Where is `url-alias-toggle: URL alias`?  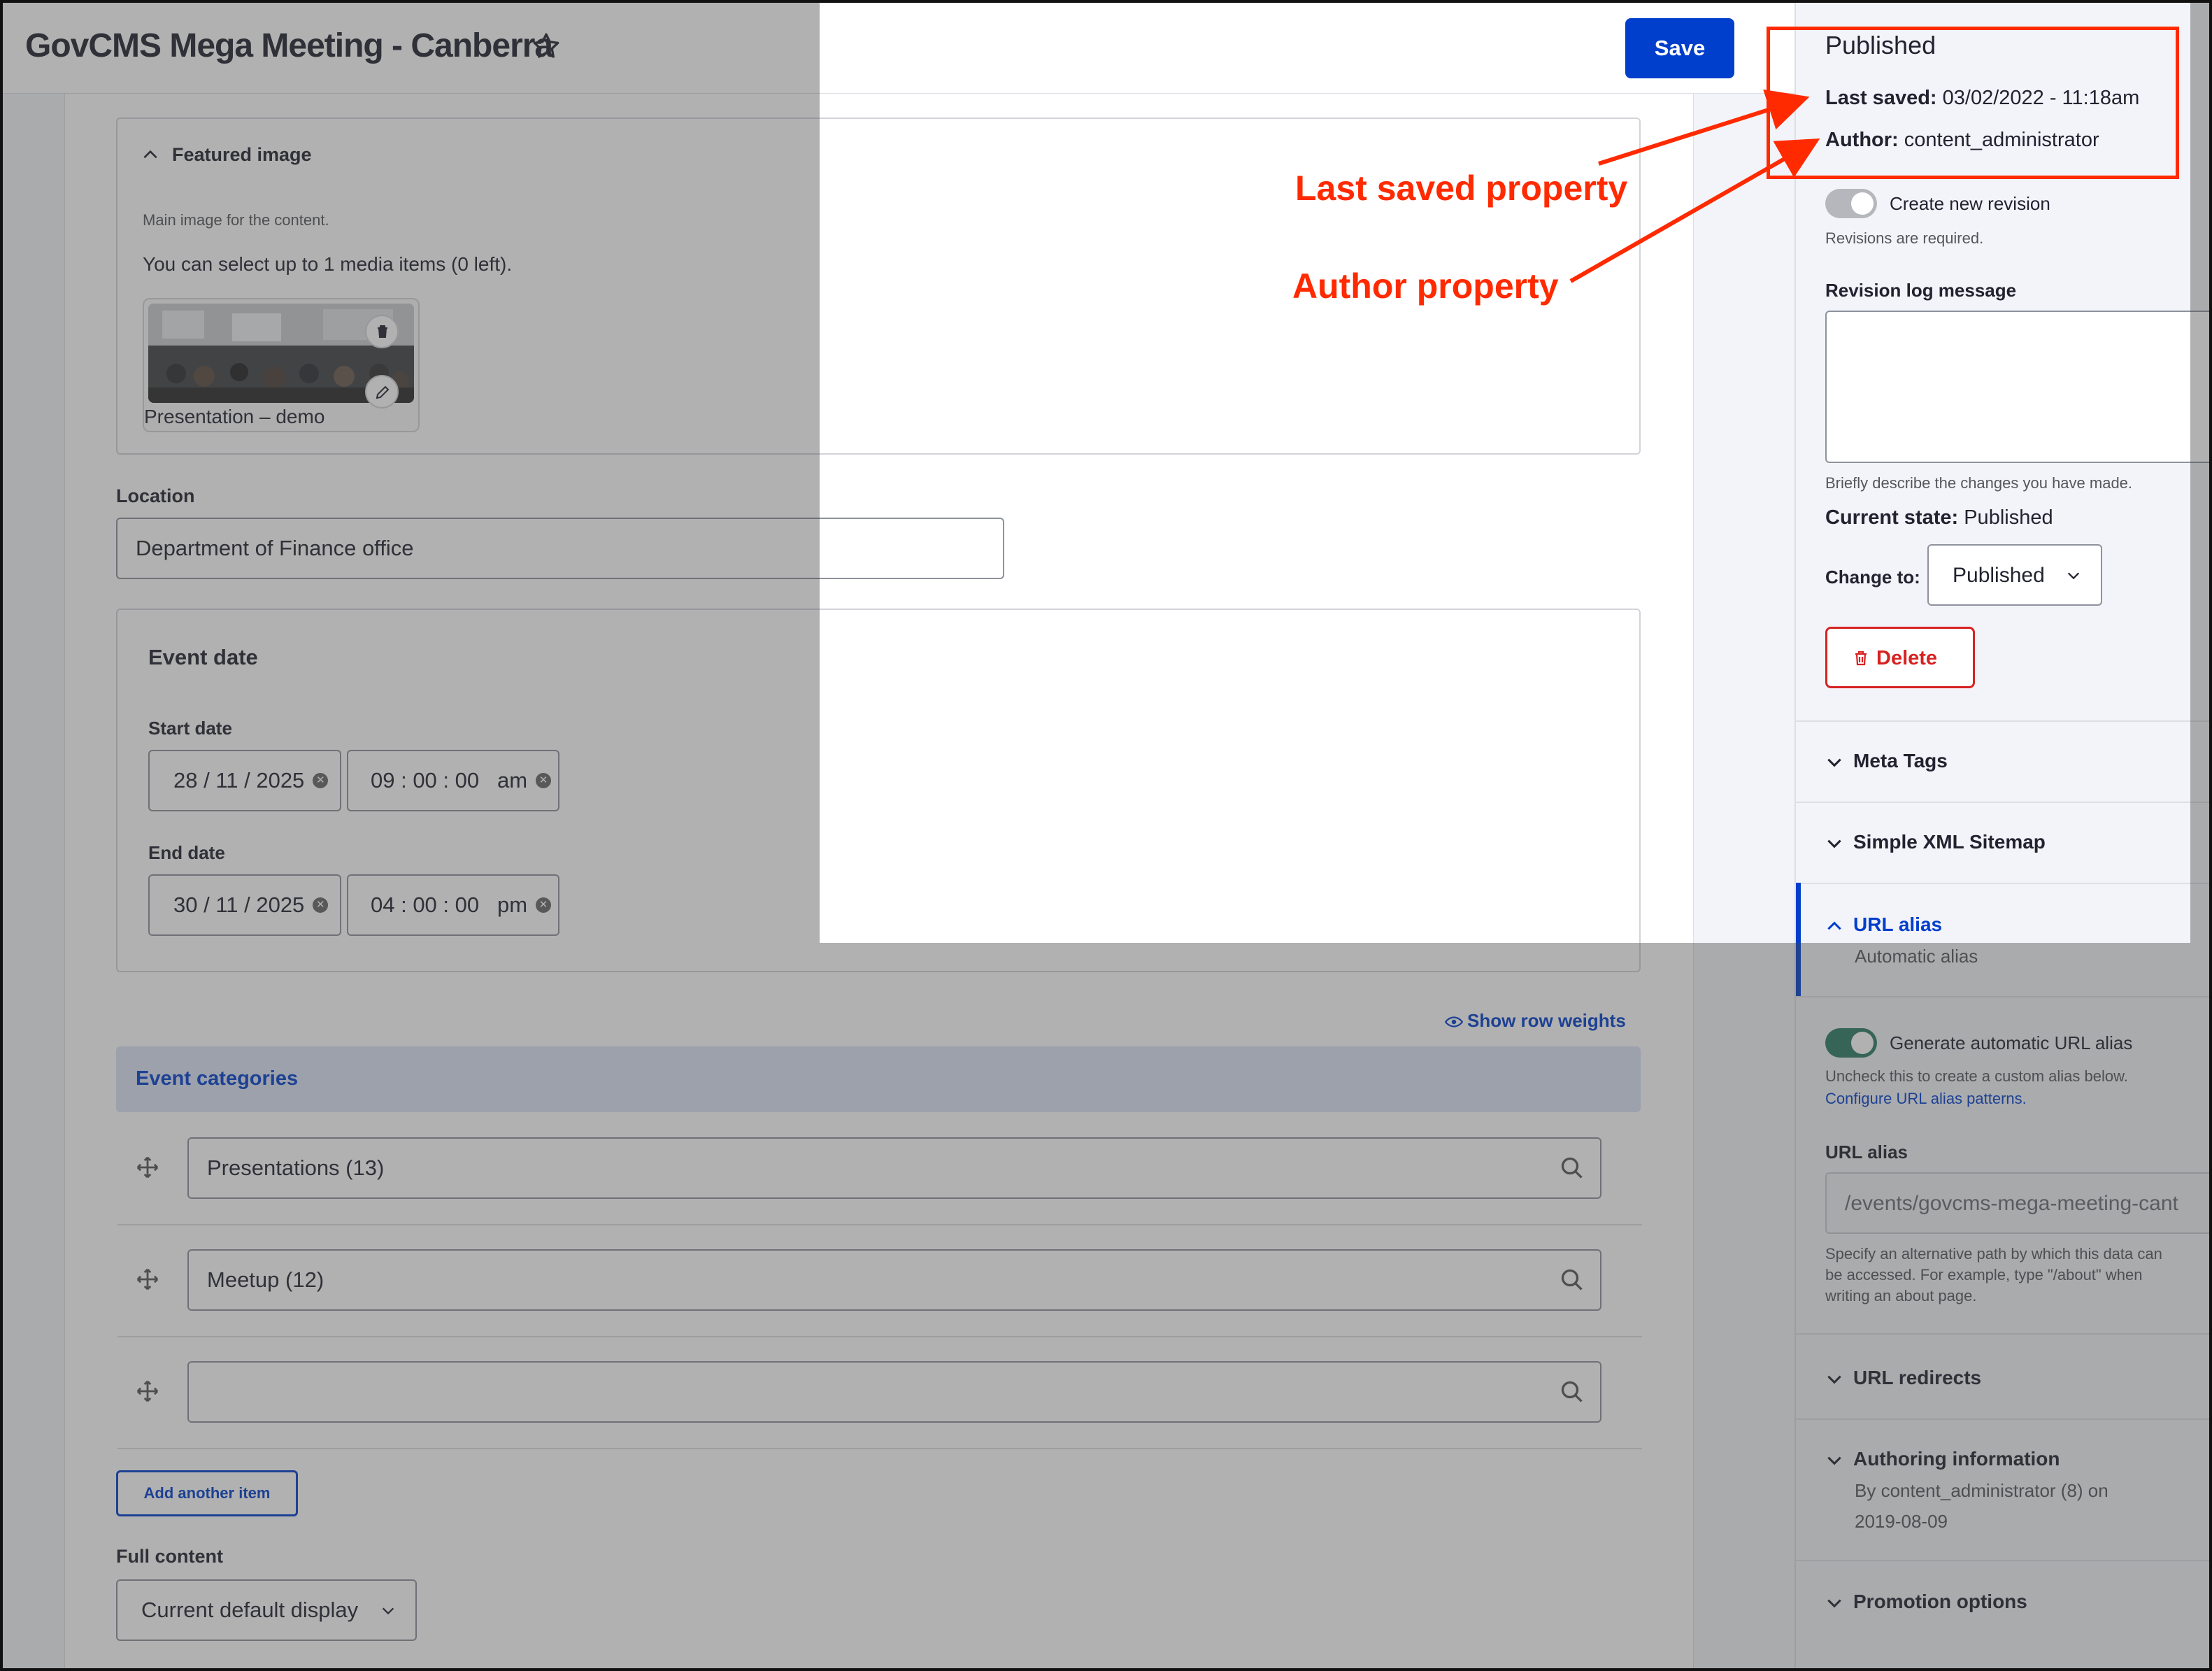 url-alias-toggle: URL alias is located at coordinates (1883, 924).